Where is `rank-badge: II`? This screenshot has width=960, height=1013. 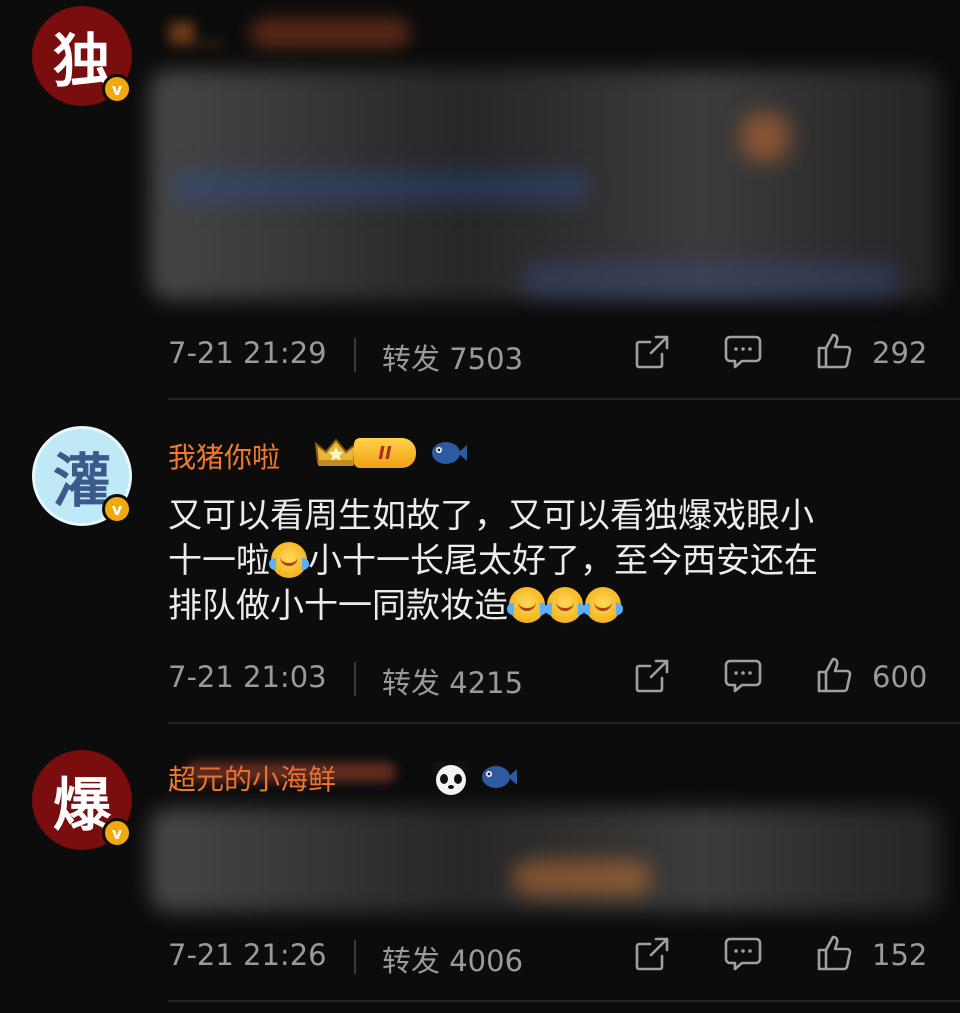
rank-badge: II is located at coordinates (385, 453).